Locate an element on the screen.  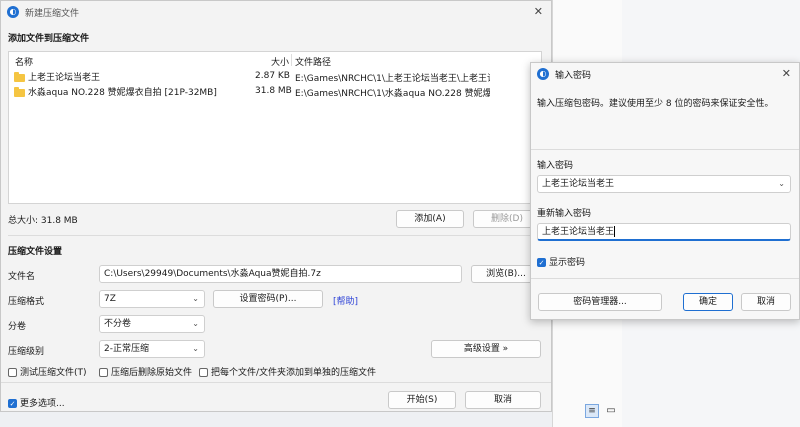
show-password-toggle: ✓ 显示密码 is located at coordinates (561, 261).